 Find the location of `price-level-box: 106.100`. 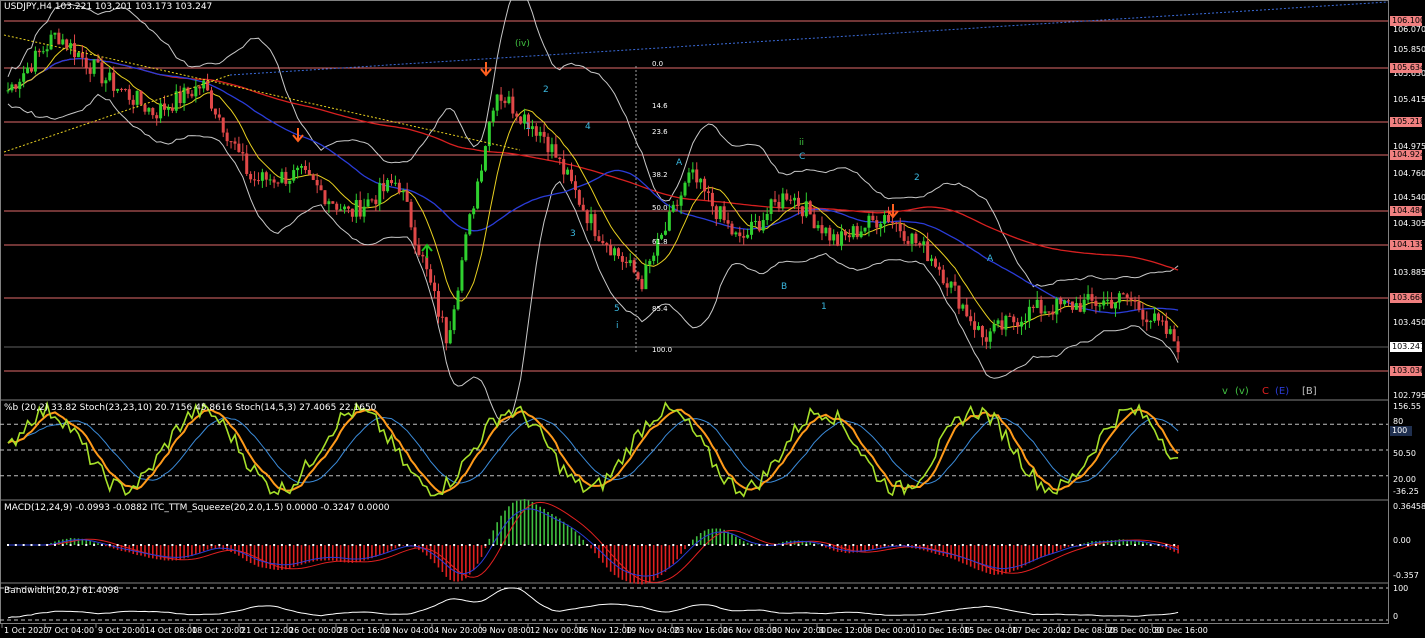

price-level-box: 106.100 is located at coordinates (1407, 21).